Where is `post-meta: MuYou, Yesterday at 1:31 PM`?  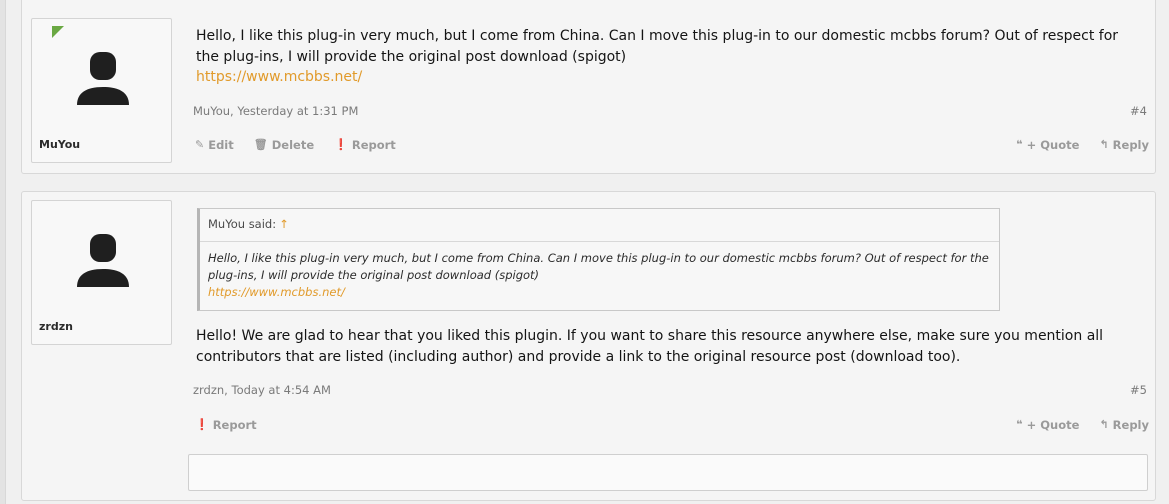 post-meta: MuYou, Yesterday at 1:31 PM is located at coordinates (275, 111).